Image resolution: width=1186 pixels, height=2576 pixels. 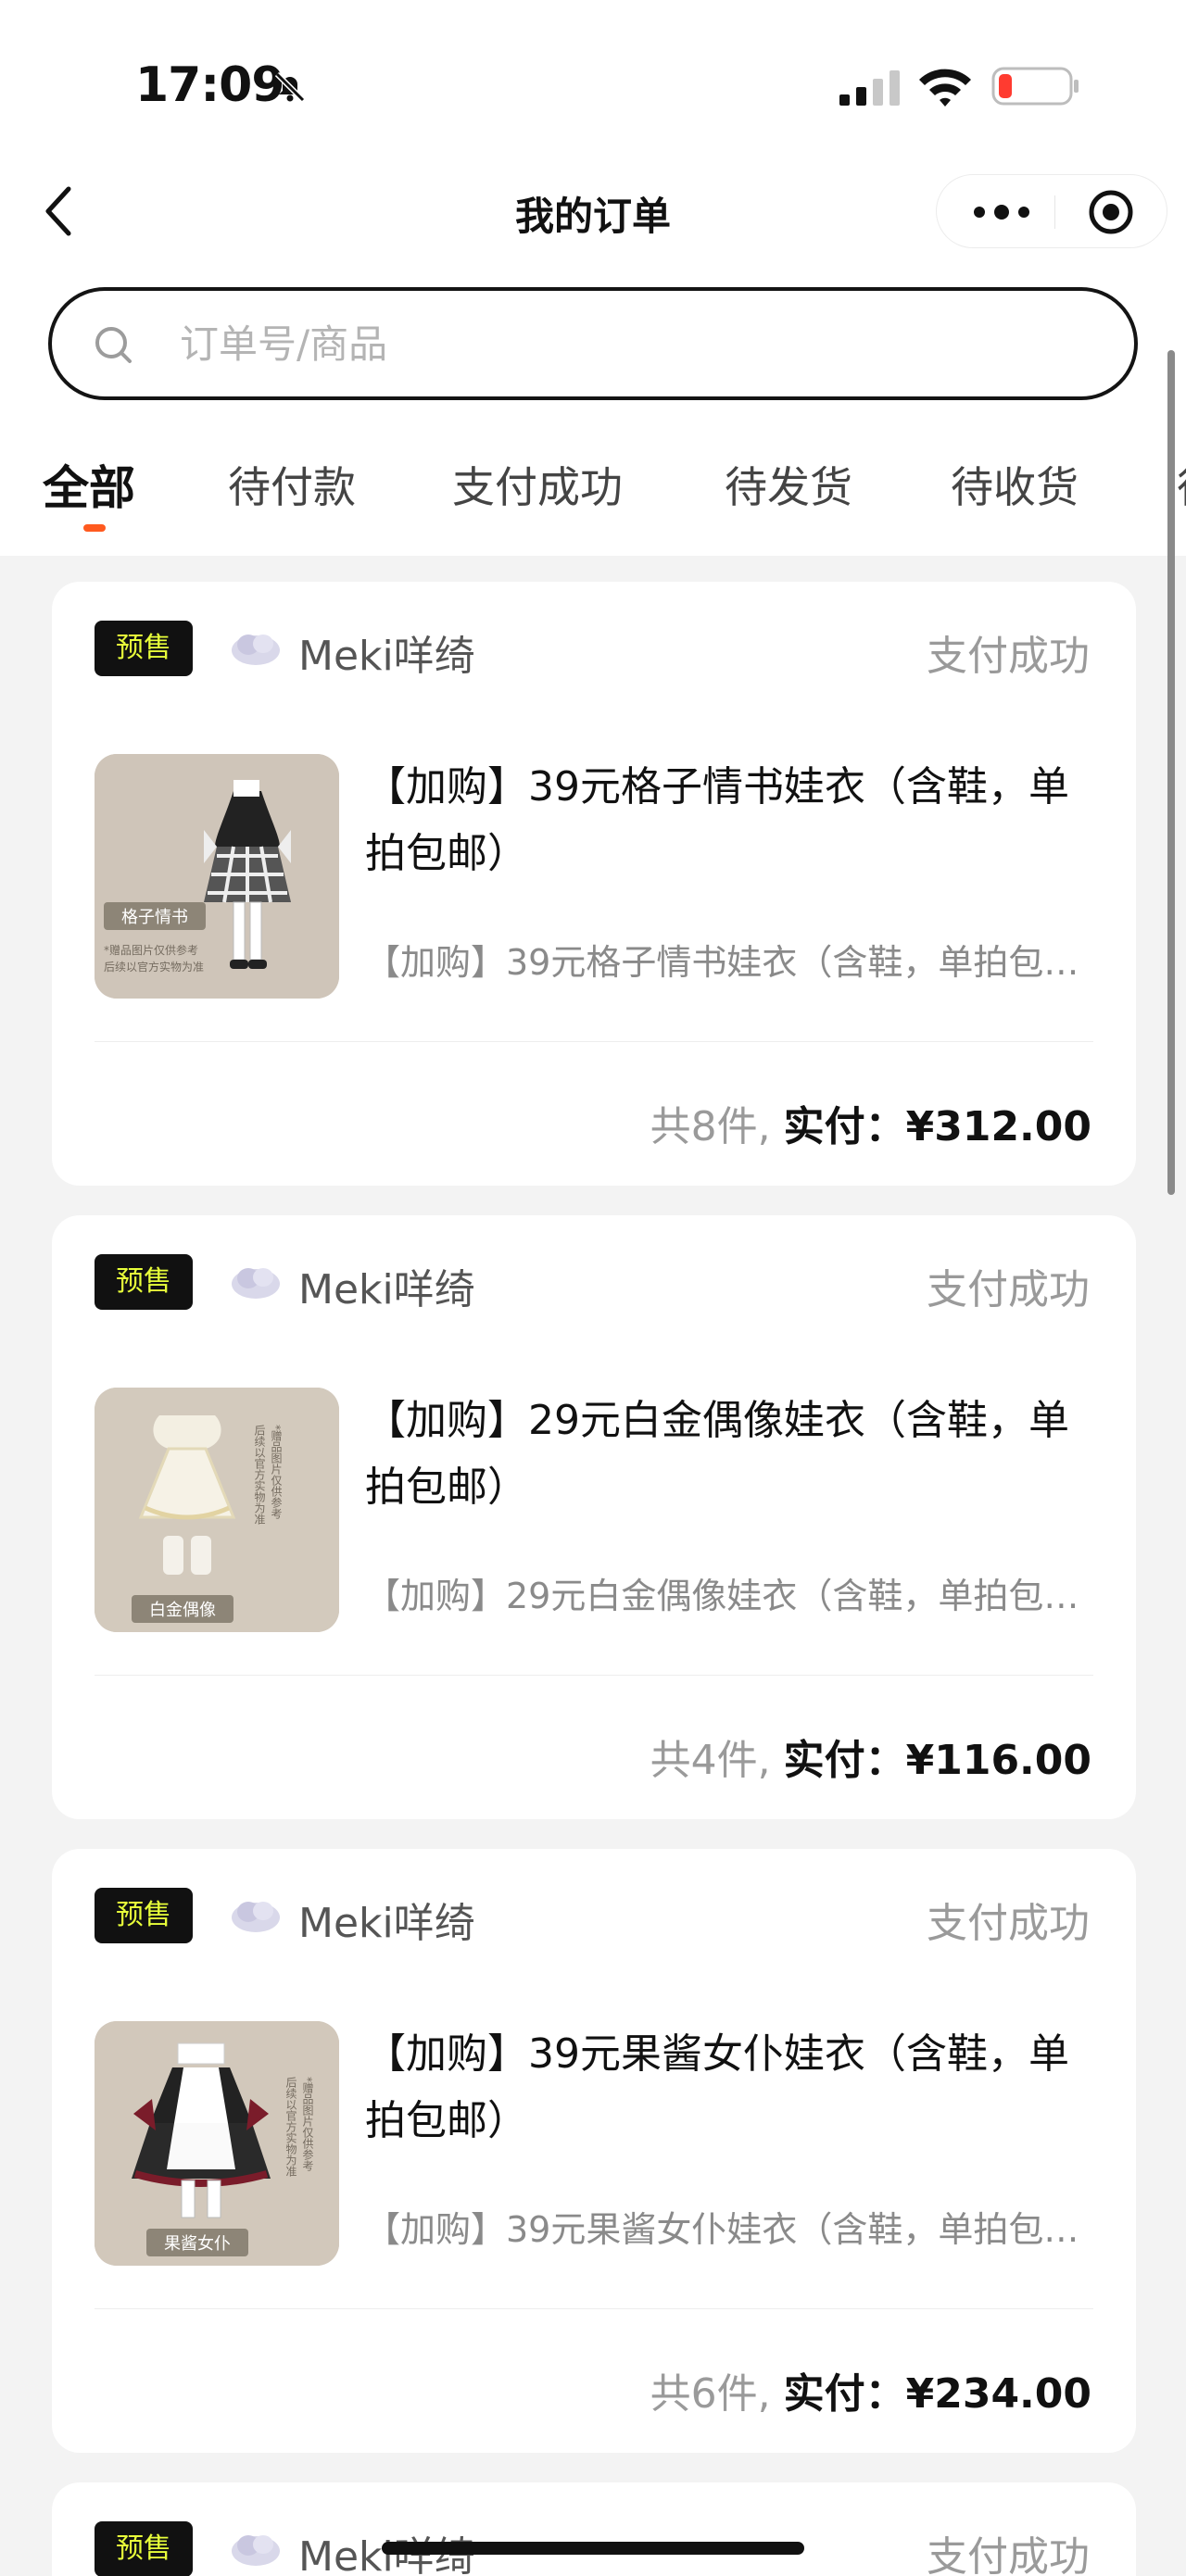 What do you see at coordinates (593, 2548) in the screenshot?
I see `home-indicator` at bounding box center [593, 2548].